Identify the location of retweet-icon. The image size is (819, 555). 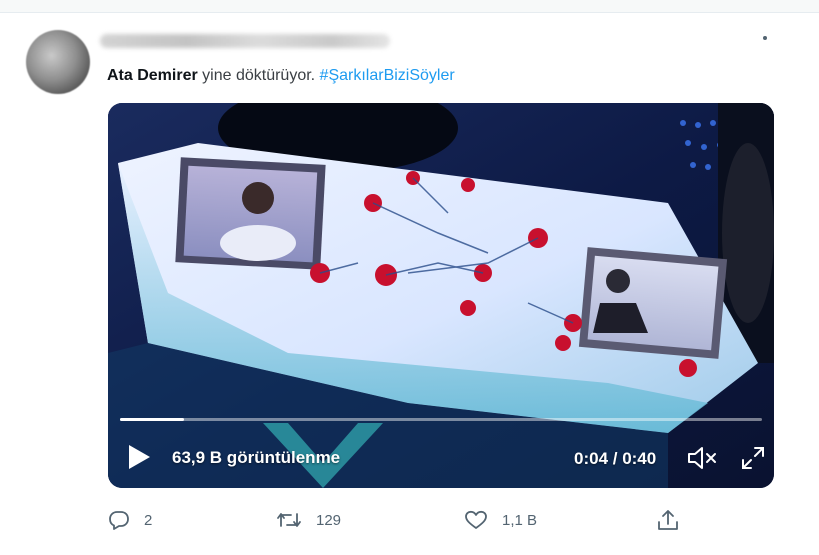
(289, 520).